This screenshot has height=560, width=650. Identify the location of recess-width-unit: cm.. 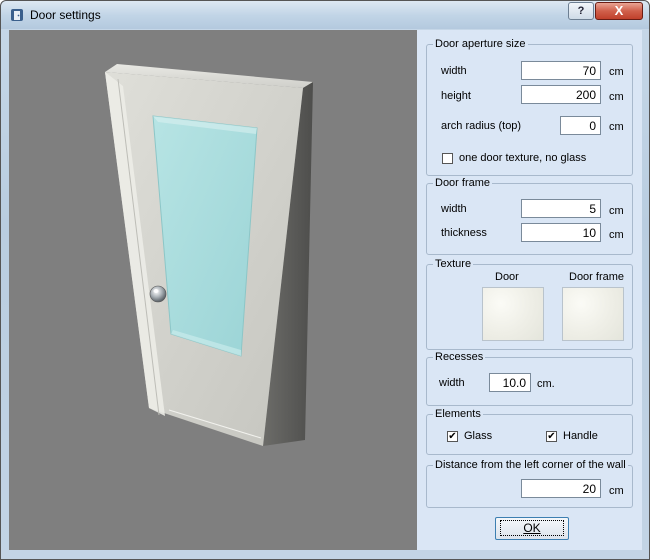
(546, 384).